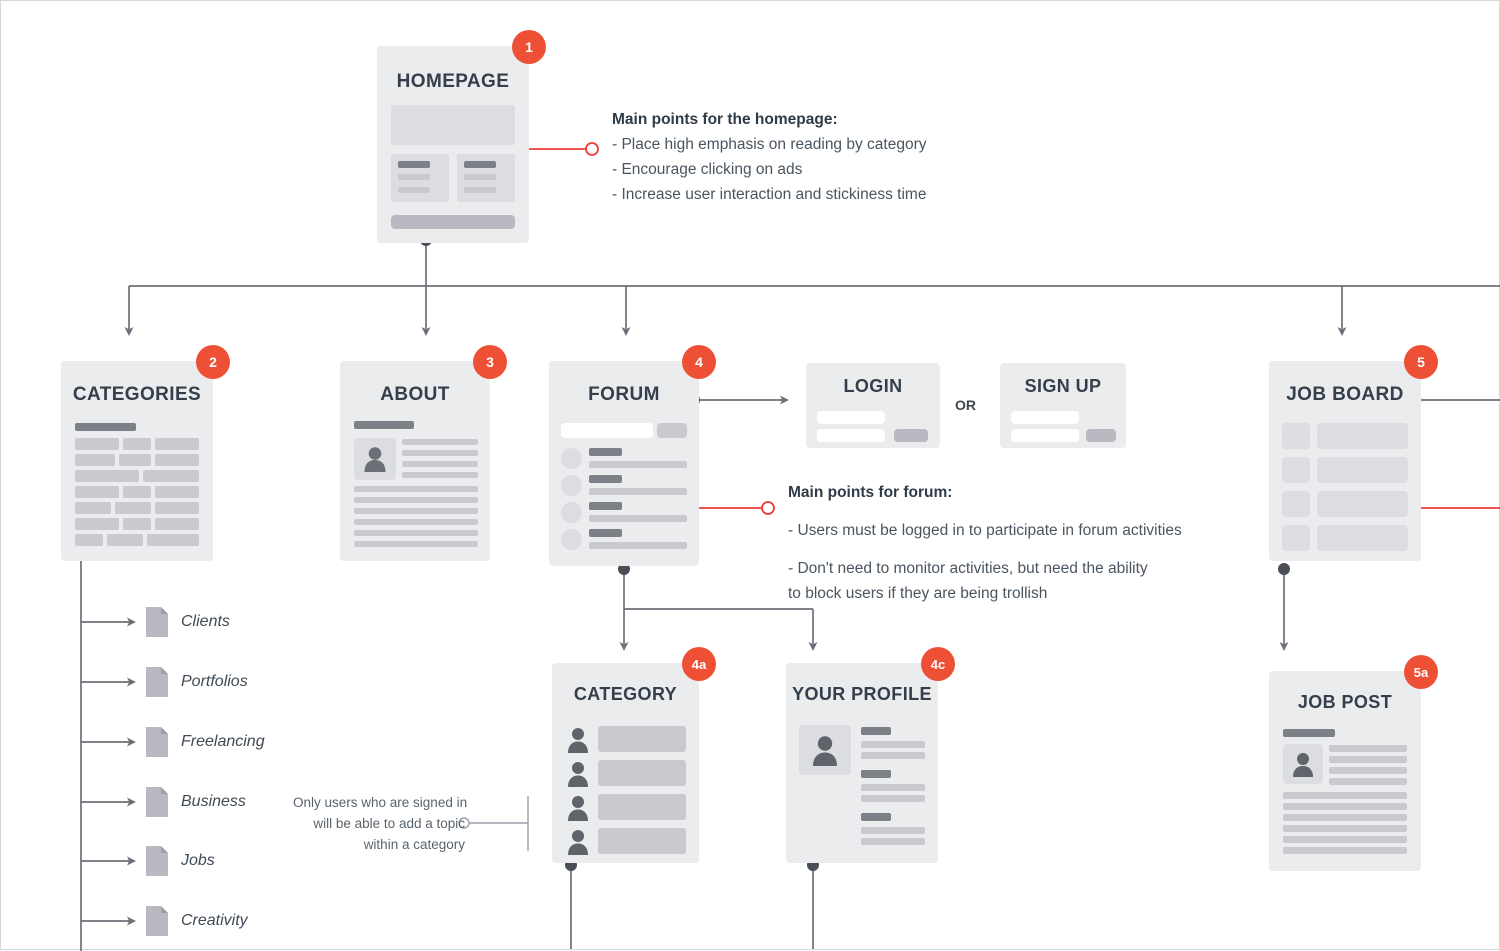 The image size is (1500, 951). What do you see at coordinates (1421, 672) in the screenshot?
I see `badge-jobpost: 5a` at bounding box center [1421, 672].